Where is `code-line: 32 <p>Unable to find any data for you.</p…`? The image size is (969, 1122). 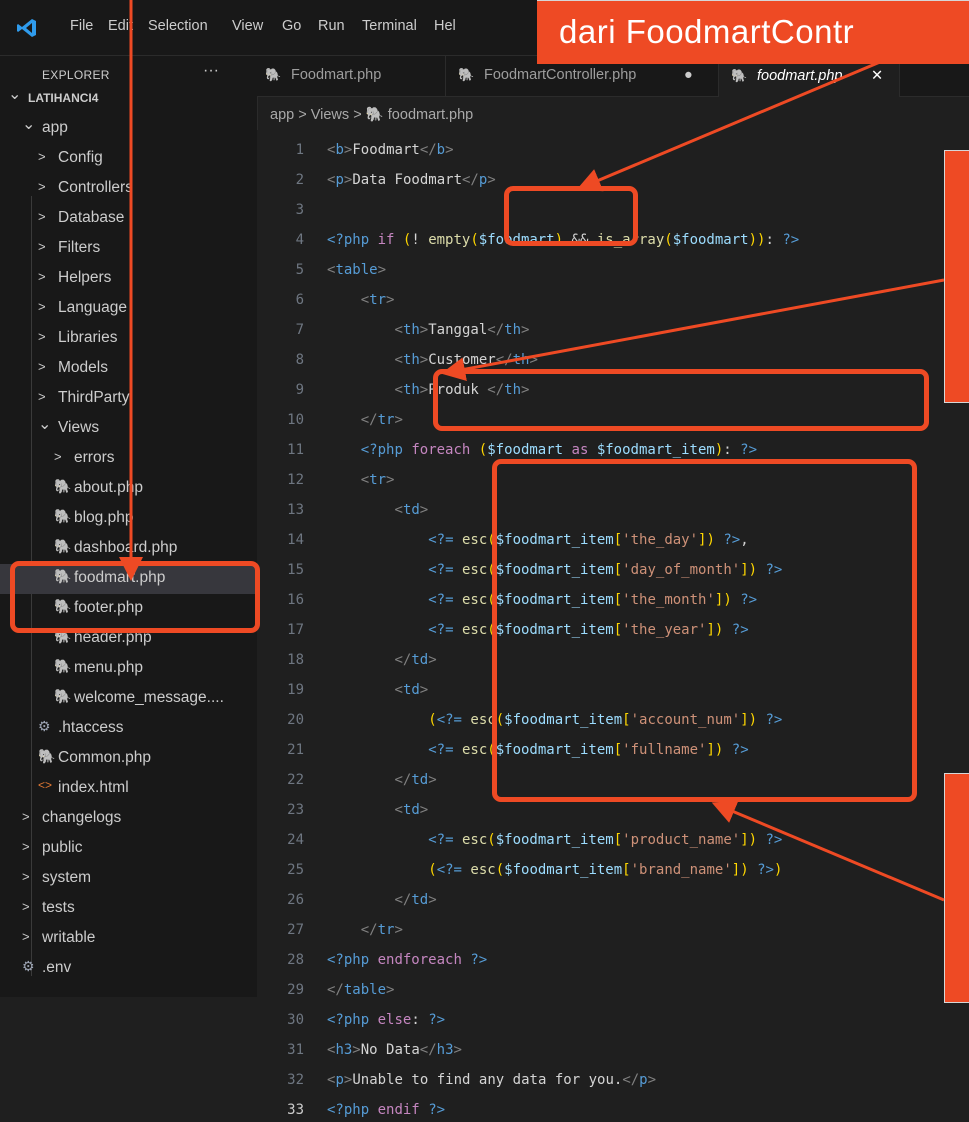 code-line: 32 <p>Unable to find any data for you.</p… is located at coordinates (613, 1080).